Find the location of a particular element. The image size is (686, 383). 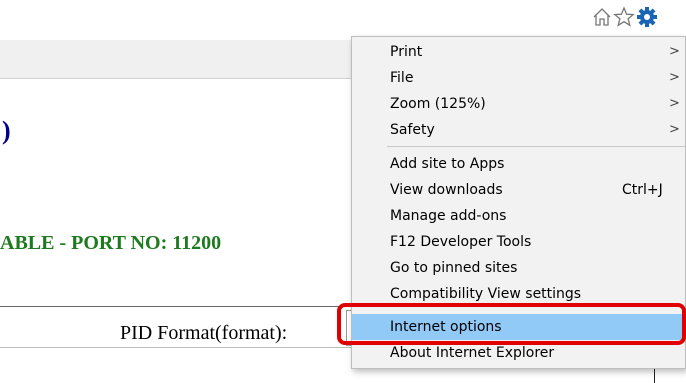

menu-item-label: Safety is located at coordinates (412, 130).